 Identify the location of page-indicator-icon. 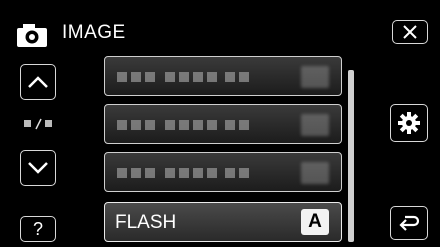
(38, 124).